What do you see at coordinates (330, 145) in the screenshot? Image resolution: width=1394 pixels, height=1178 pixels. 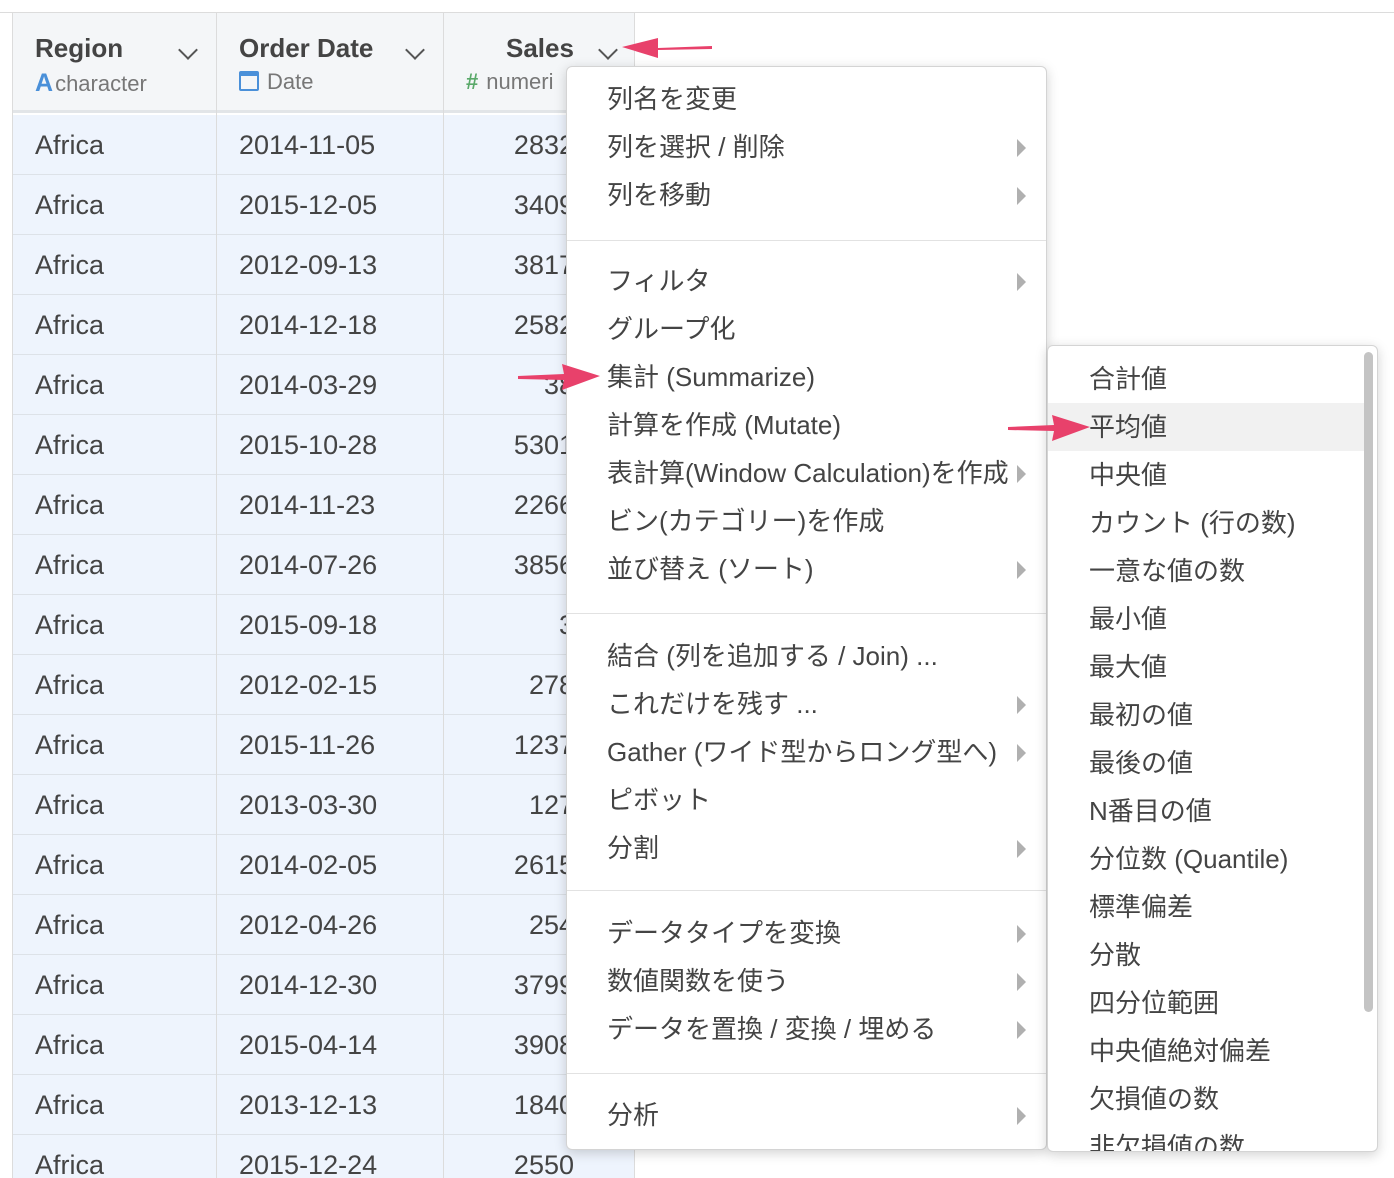 I see `table-cell: 2014-11-05` at bounding box center [330, 145].